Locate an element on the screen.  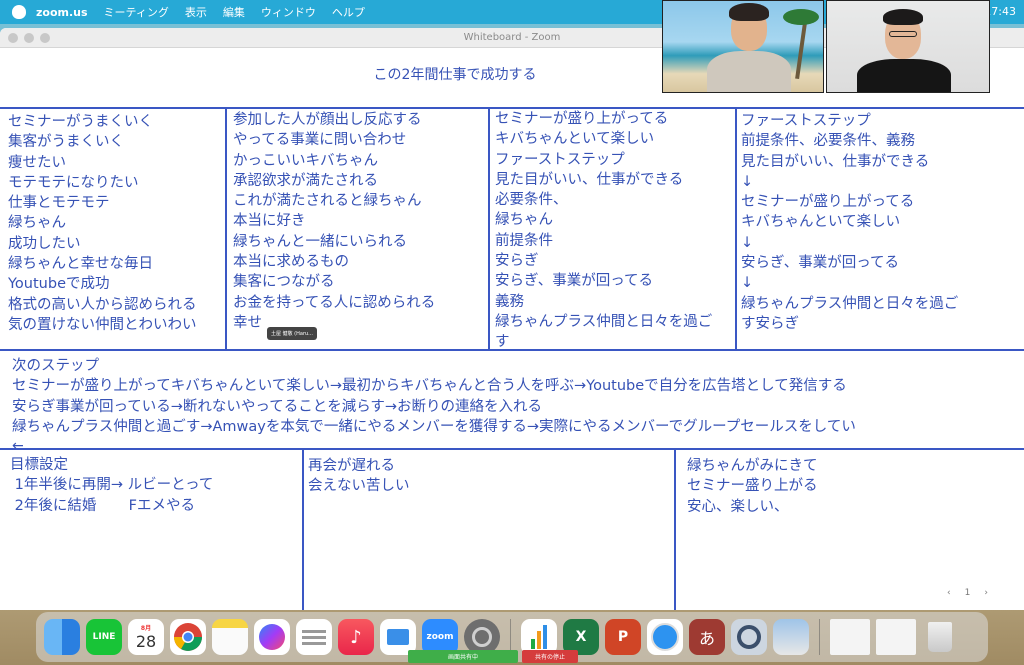
quicktime-icon is located at coordinates (749, 637).